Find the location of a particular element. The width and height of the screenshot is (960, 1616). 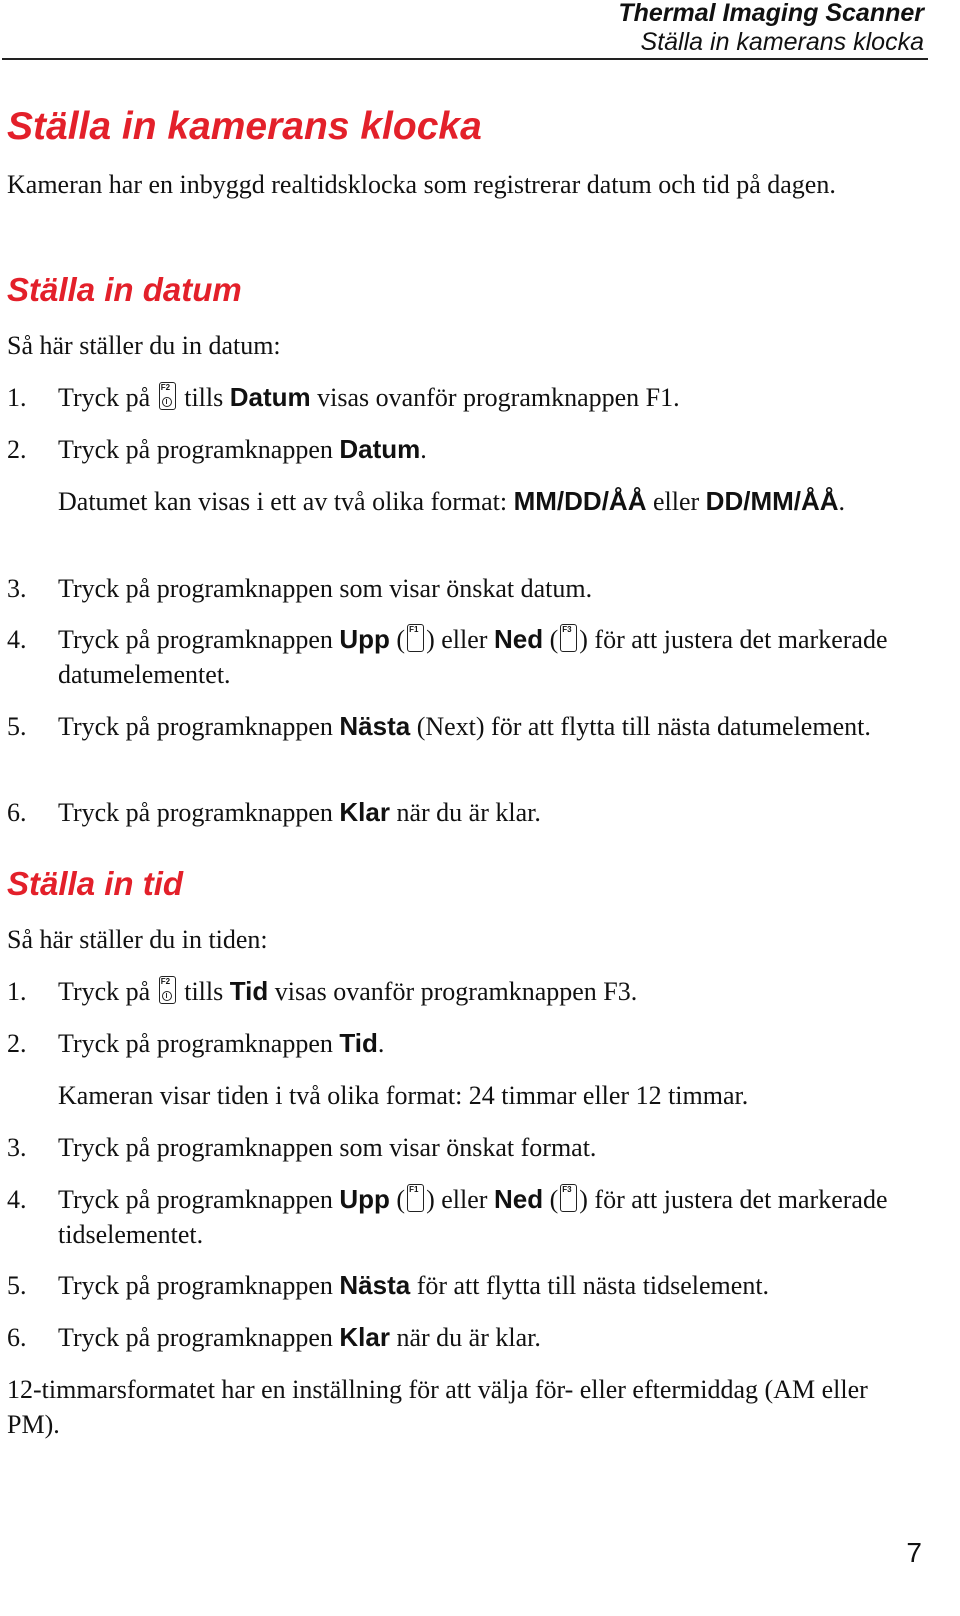

page-title: Ställa in kamerans klocka is located at coordinates (244, 126).